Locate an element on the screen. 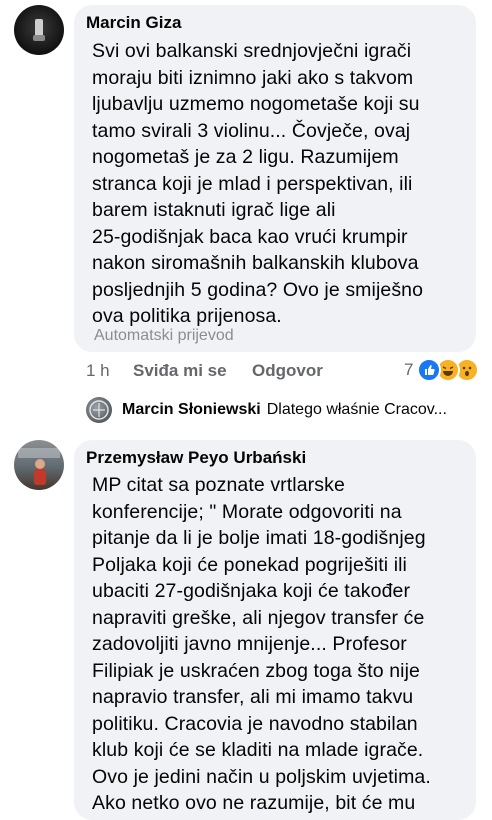 The height and width of the screenshot is (820, 492). reply-author: Marcin Słoniewski is located at coordinates (191, 410).